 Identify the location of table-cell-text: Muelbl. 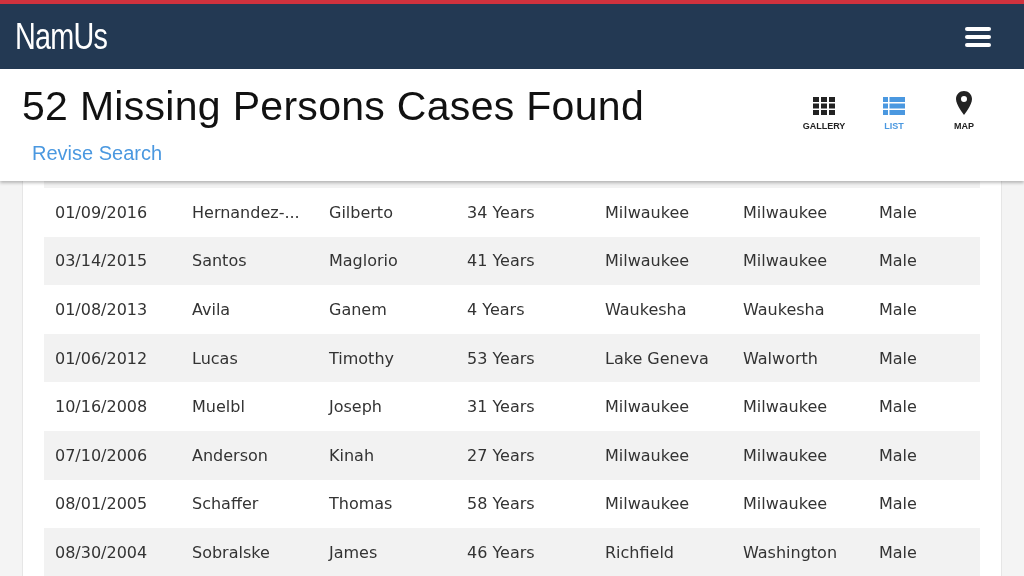
(219, 407).